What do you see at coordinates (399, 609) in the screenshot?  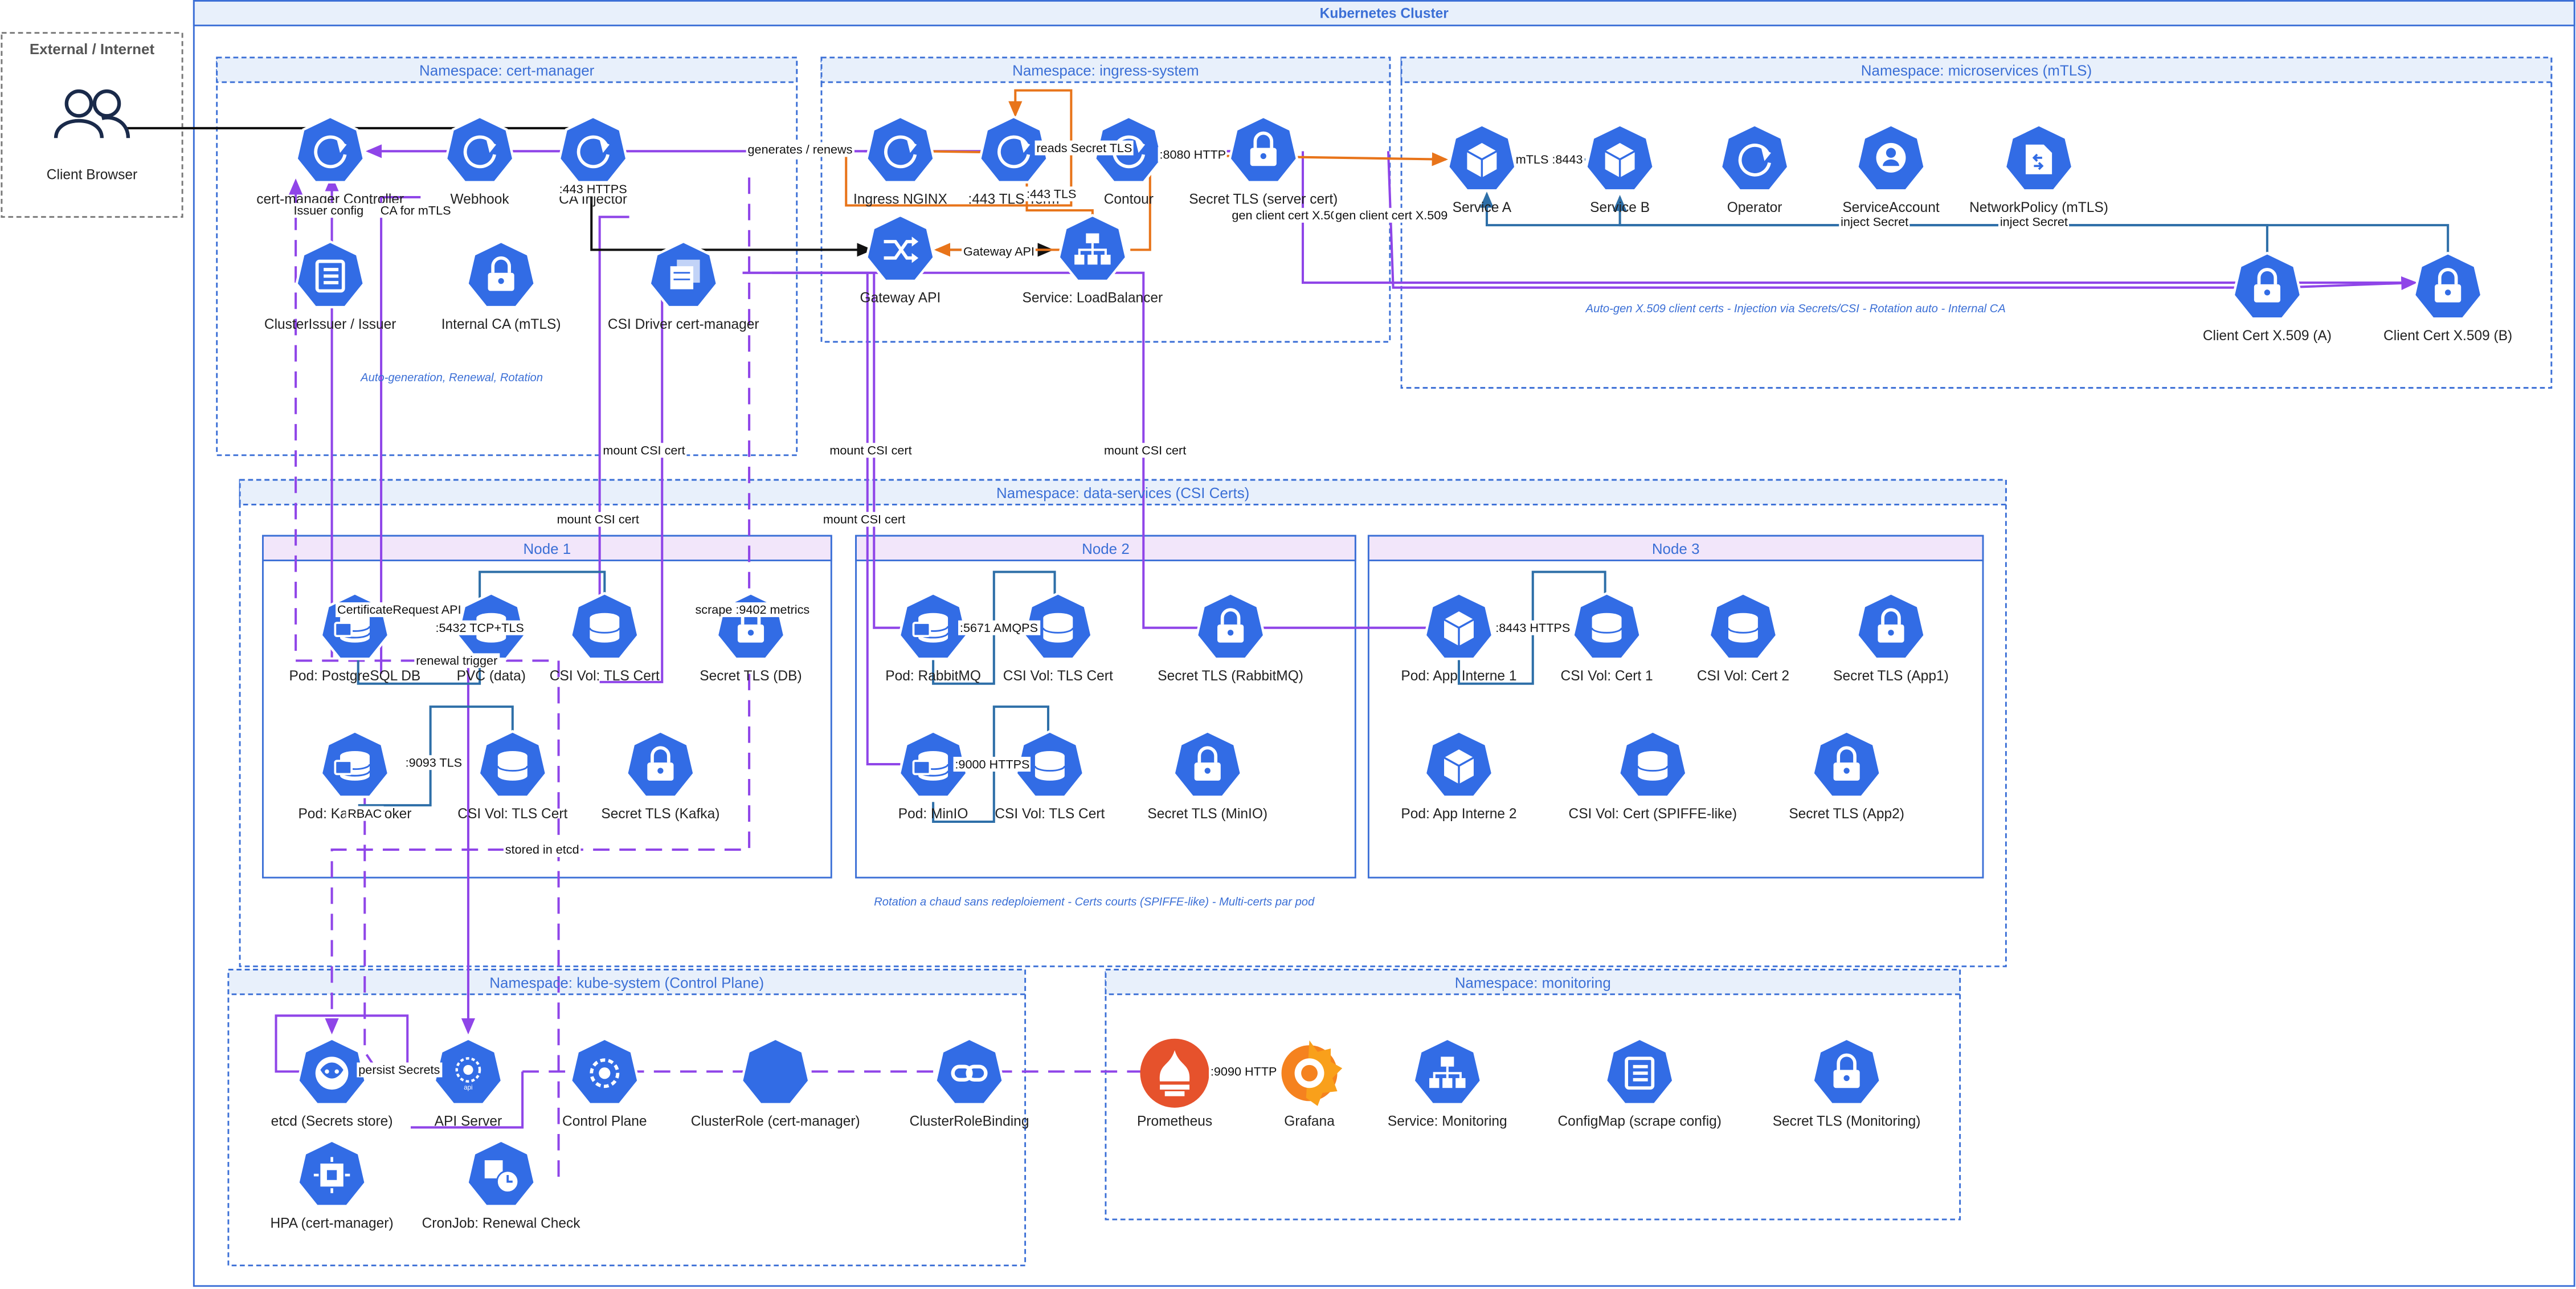 I see `edge-label-cert-request-api: CertificateRequest API` at bounding box center [399, 609].